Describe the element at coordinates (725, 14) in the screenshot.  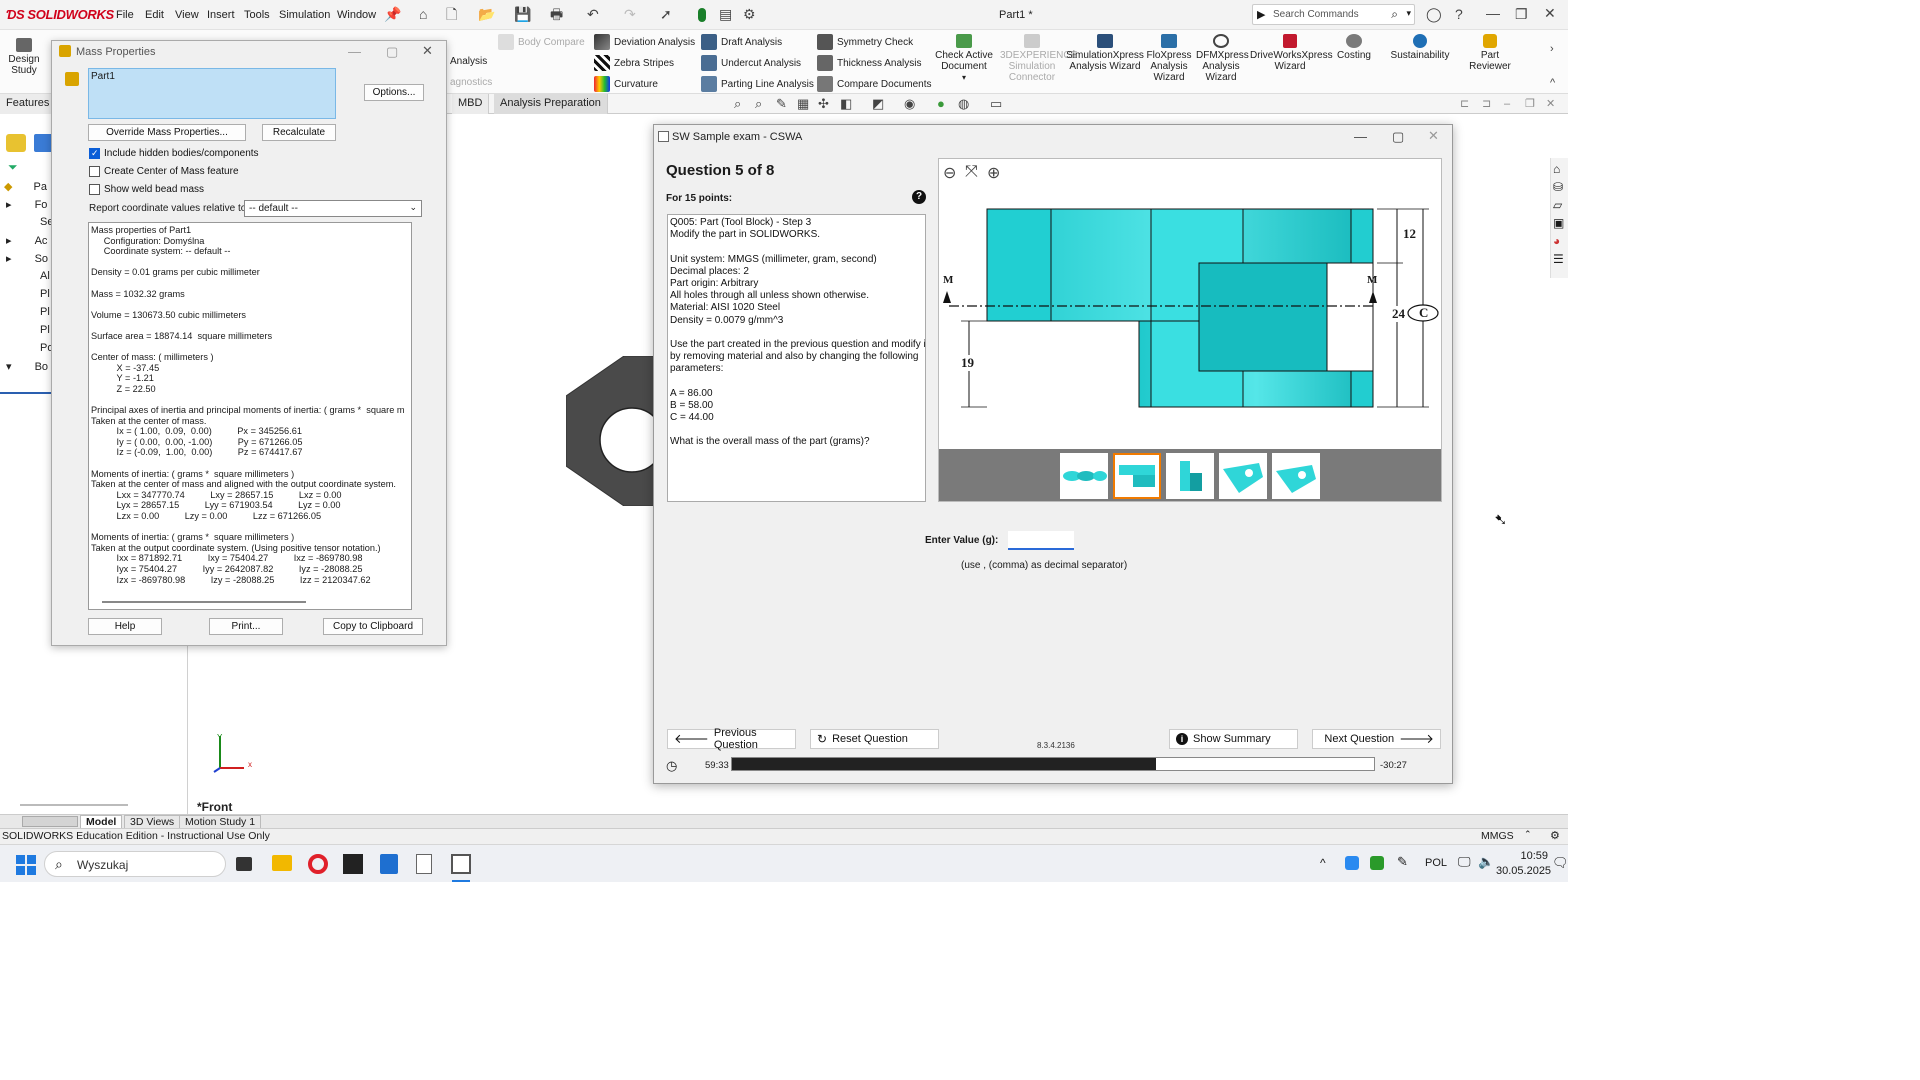
I see `file-properties-icon: ▤` at that location.